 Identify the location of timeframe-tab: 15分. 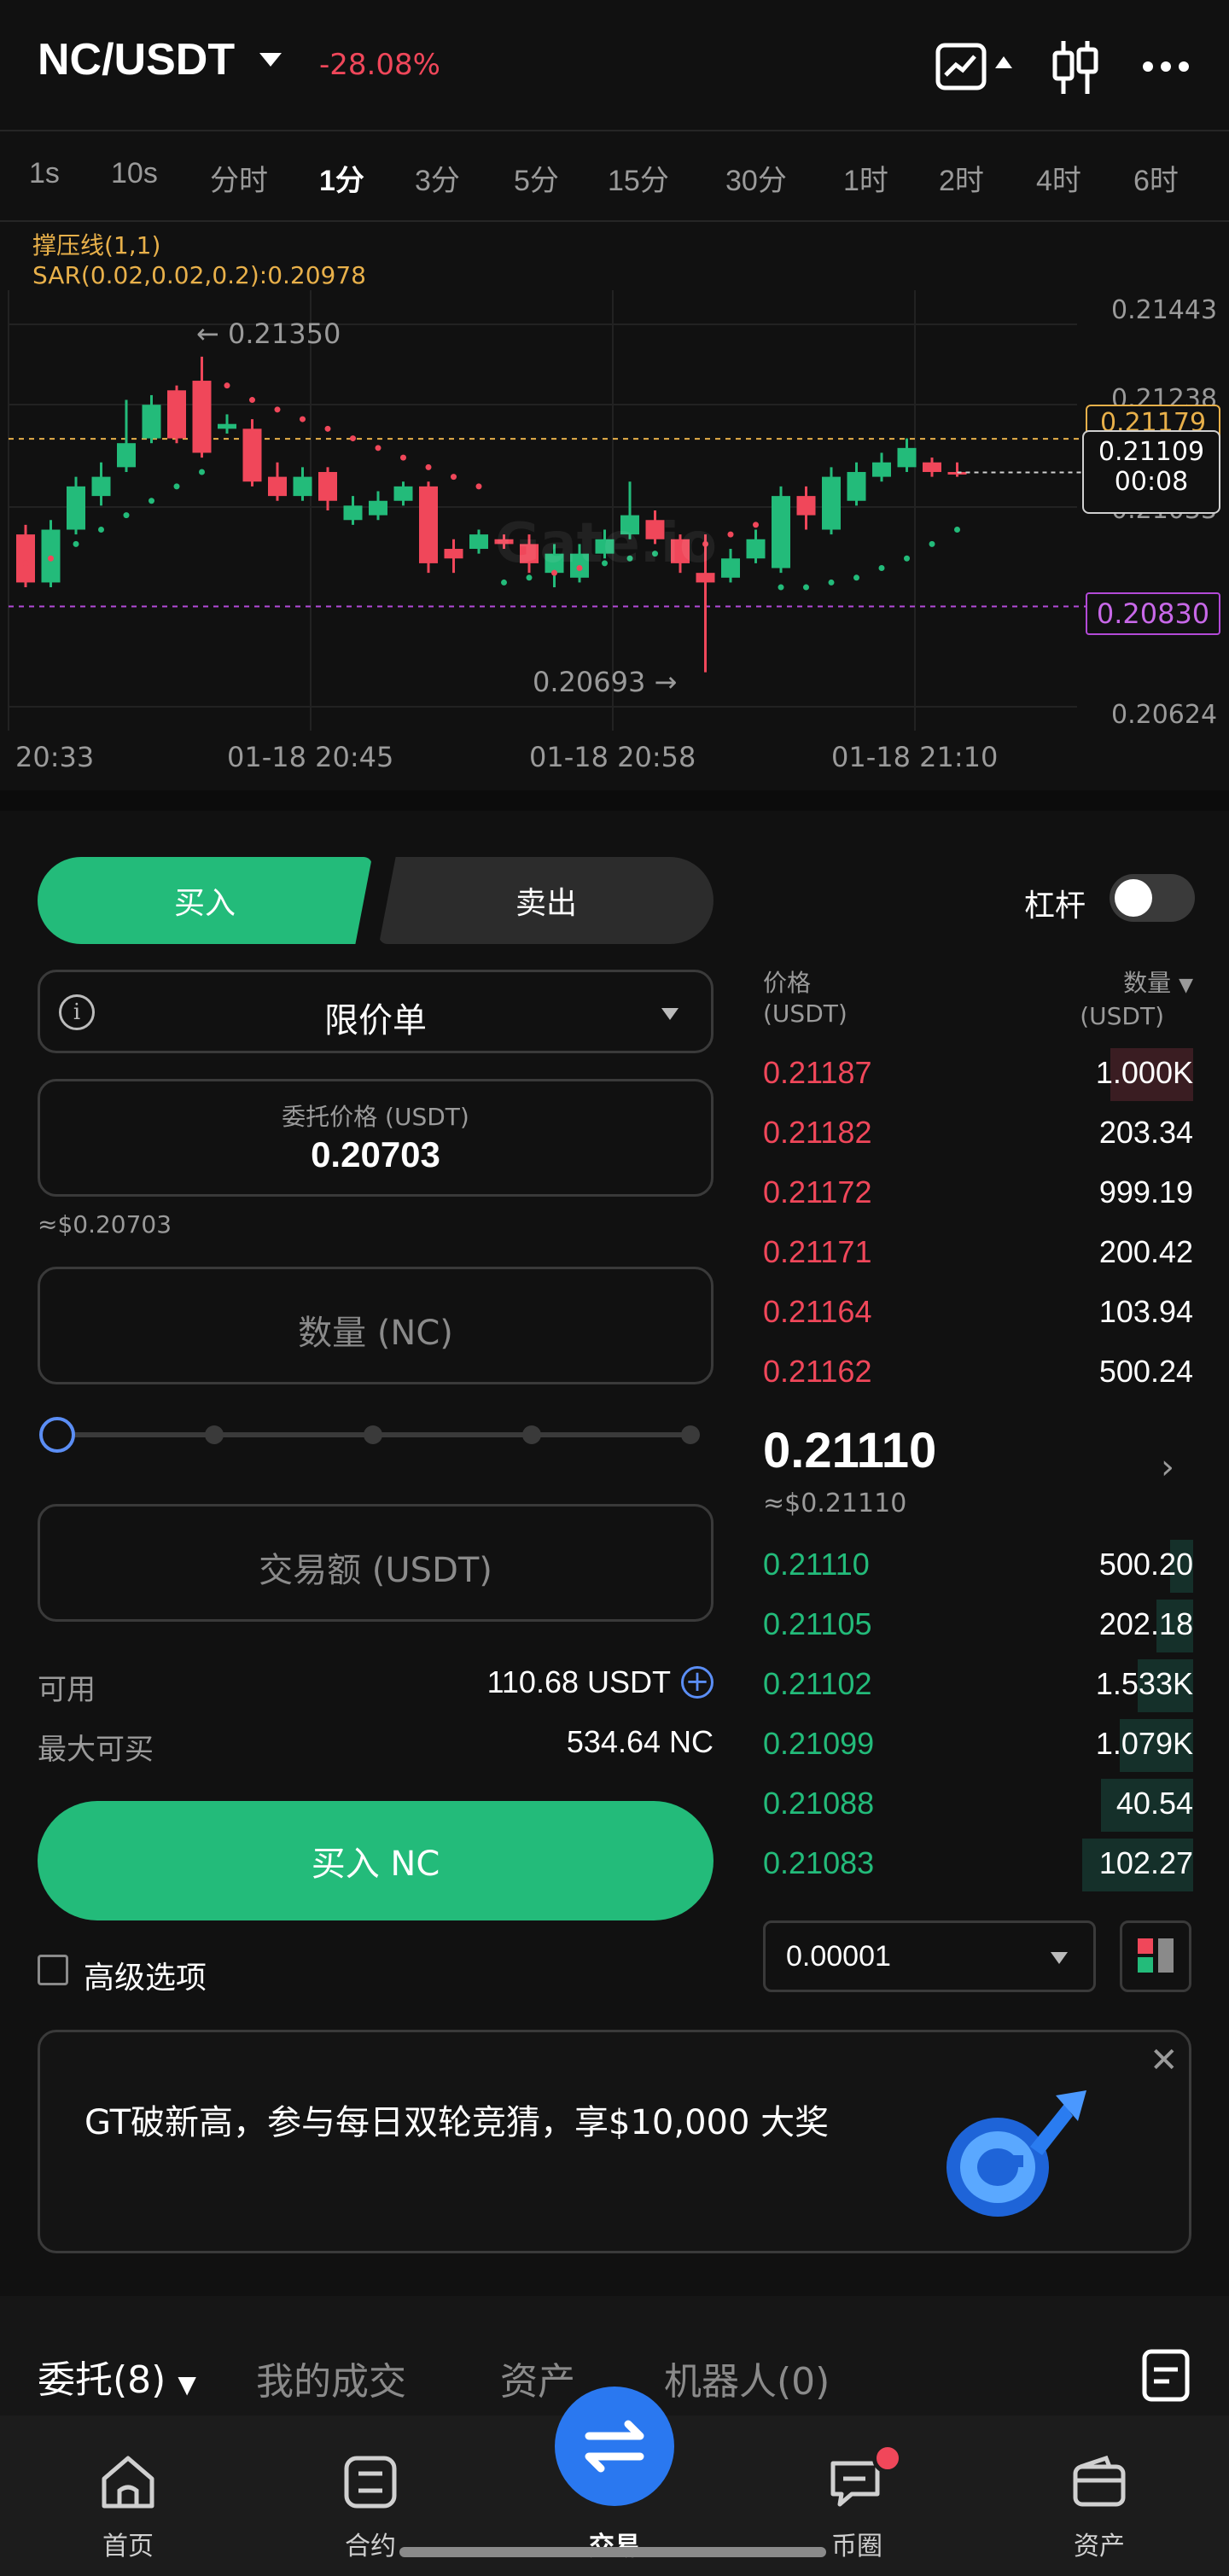
(638, 178).